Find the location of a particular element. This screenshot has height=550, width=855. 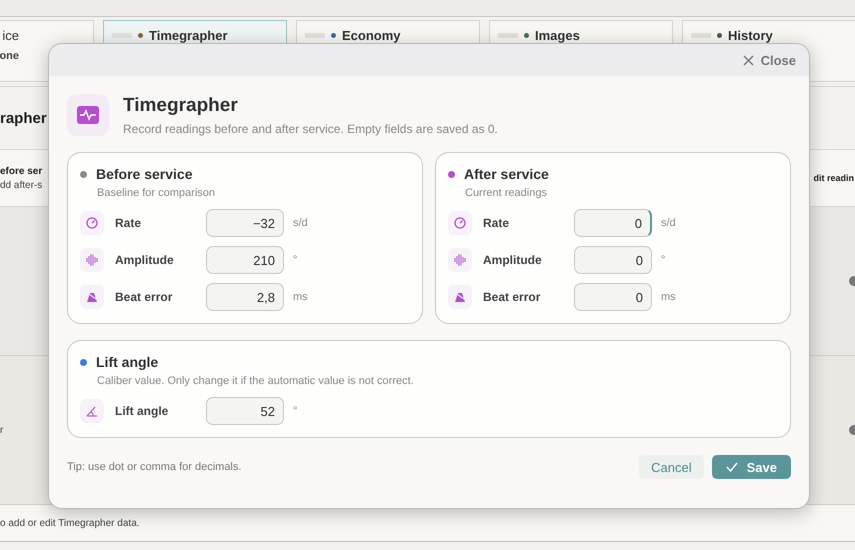

section-title: Lift angle is located at coordinates (127, 362).